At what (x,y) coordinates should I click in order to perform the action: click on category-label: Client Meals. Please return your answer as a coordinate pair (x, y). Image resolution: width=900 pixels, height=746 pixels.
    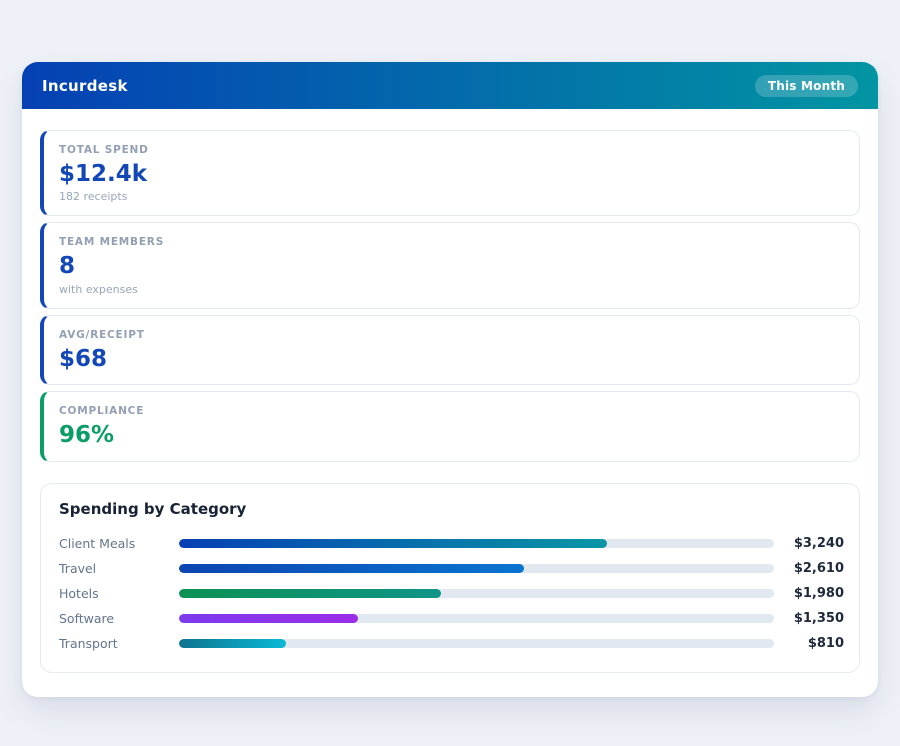
    Looking at the image, I should click on (97, 543).